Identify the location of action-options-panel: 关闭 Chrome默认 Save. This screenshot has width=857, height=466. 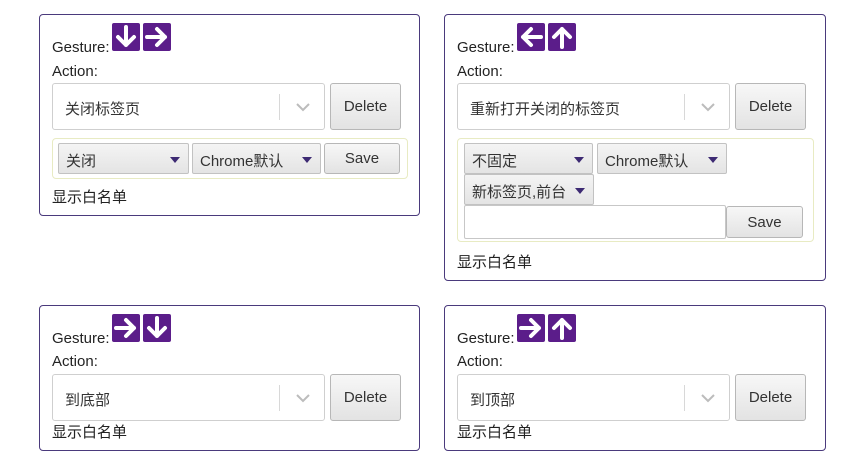
(230, 158).